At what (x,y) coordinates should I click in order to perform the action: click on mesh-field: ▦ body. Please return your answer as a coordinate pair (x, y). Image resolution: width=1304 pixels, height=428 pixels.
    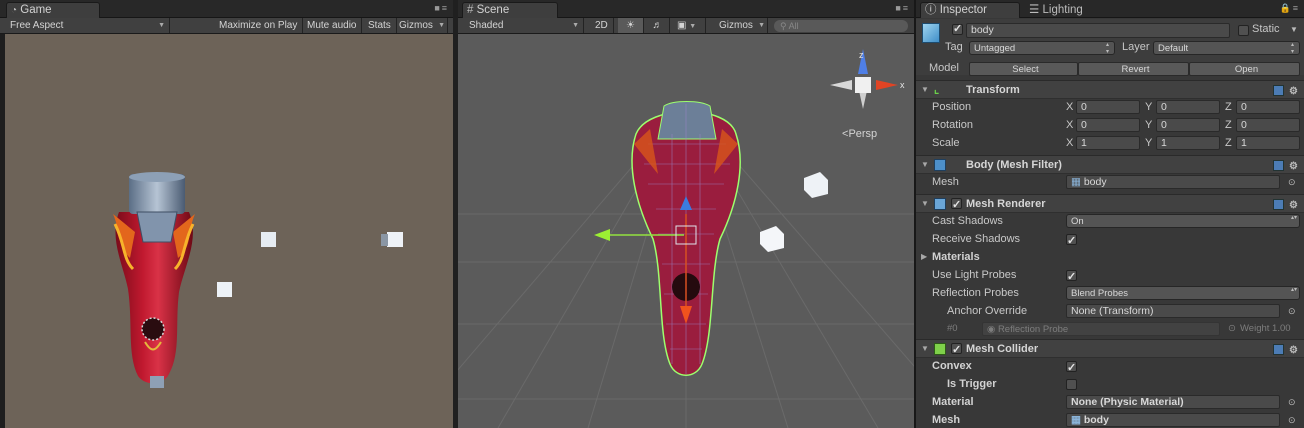
    Looking at the image, I should click on (1173, 182).